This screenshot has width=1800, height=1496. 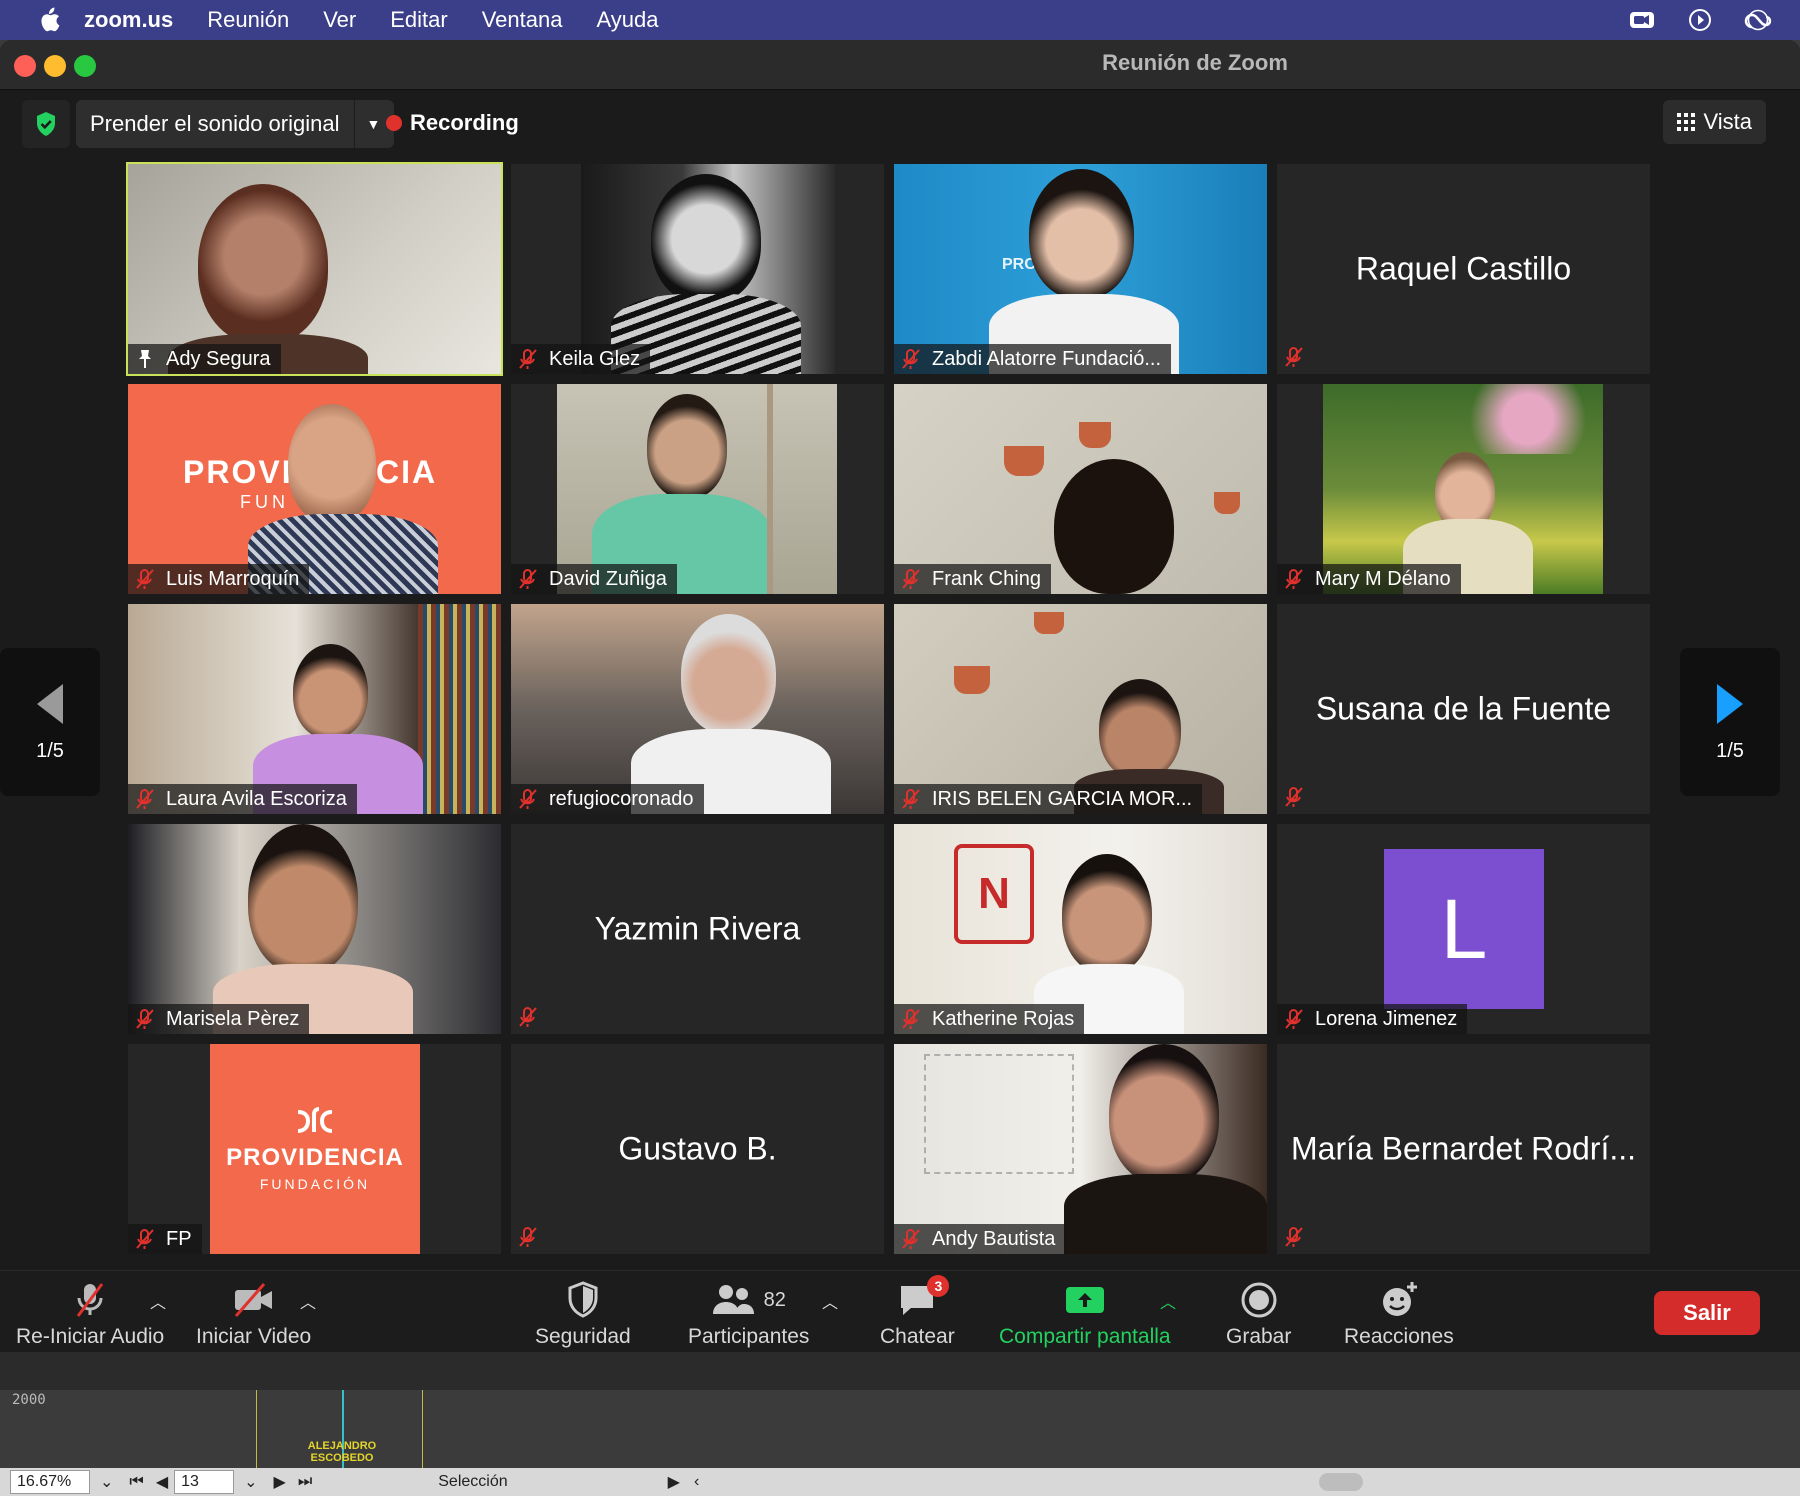 What do you see at coordinates (1463, 269) in the screenshot?
I see `participant-tile: Raquel Castillo` at bounding box center [1463, 269].